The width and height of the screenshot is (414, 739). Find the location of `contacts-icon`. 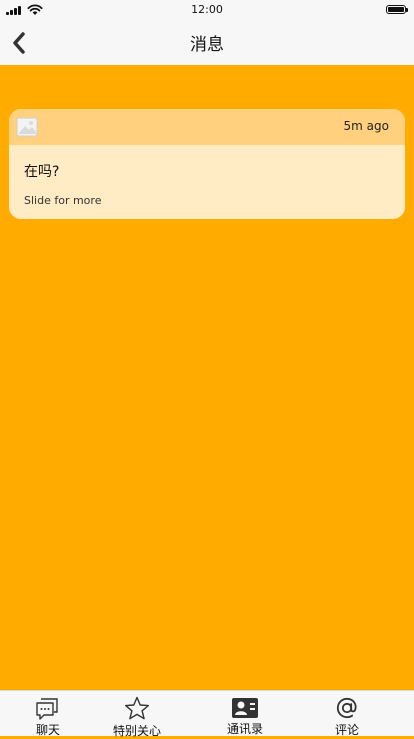

contacts-icon is located at coordinates (245, 707).